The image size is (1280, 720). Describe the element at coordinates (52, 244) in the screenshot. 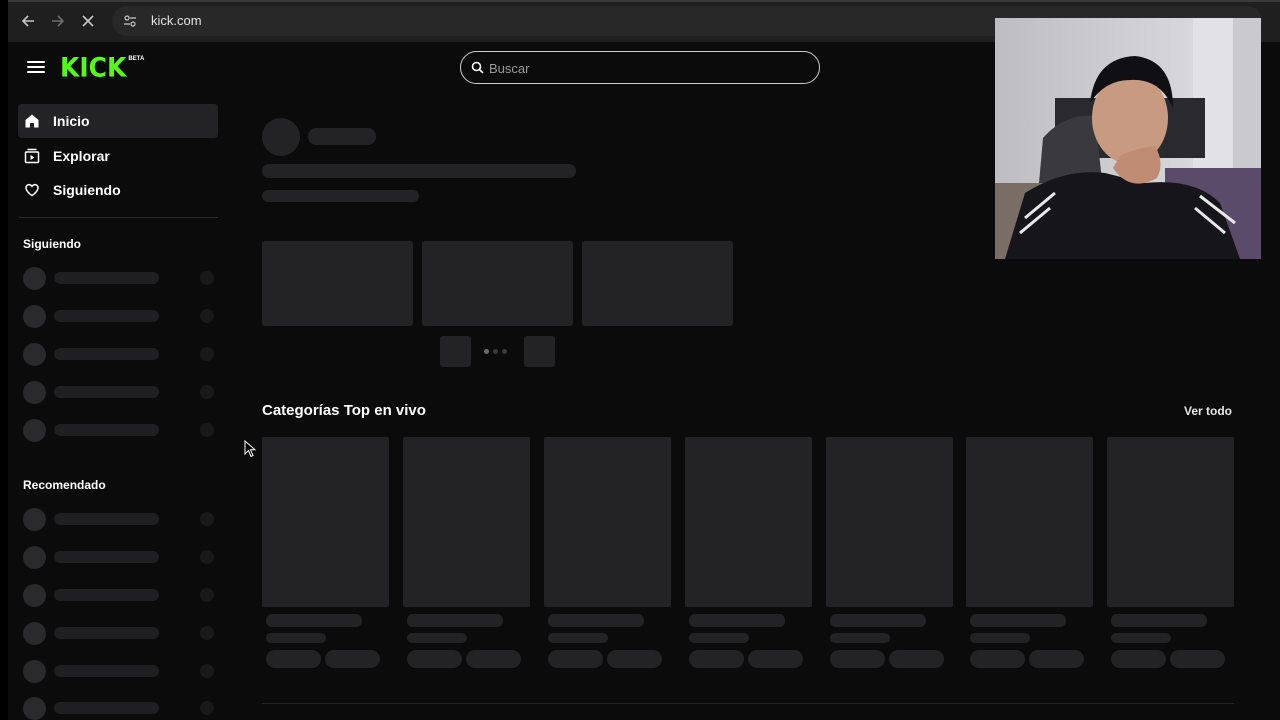

I see `following-heading: Siguiendo` at that location.